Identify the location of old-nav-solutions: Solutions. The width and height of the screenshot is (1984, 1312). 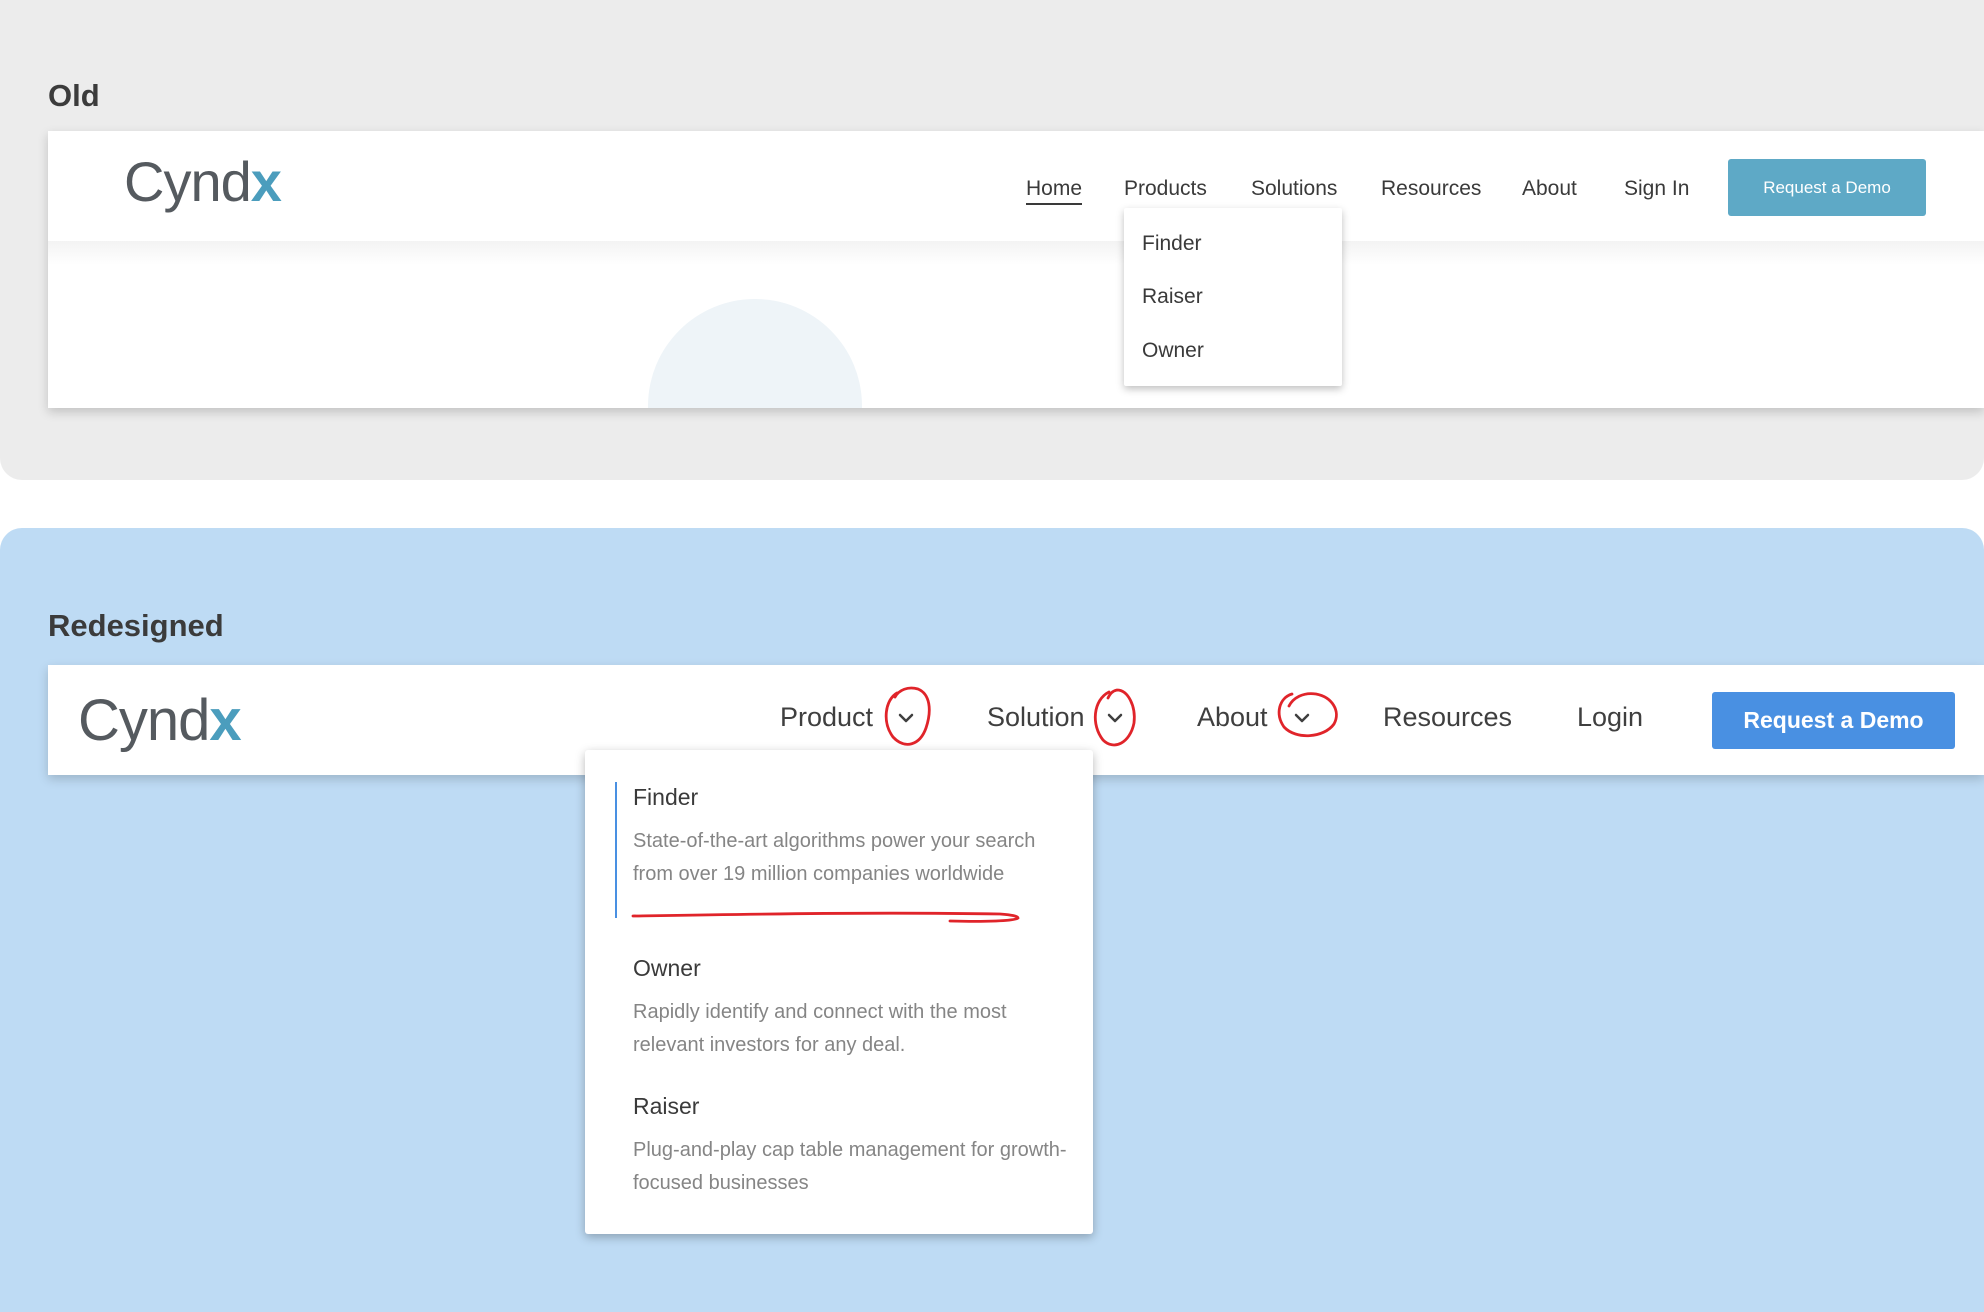
(1294, 189).